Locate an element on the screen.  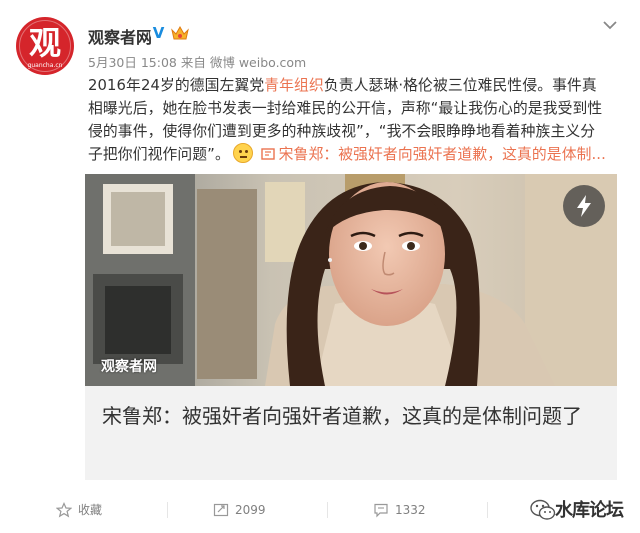
article-play-button is located at coordinates (584, 206).